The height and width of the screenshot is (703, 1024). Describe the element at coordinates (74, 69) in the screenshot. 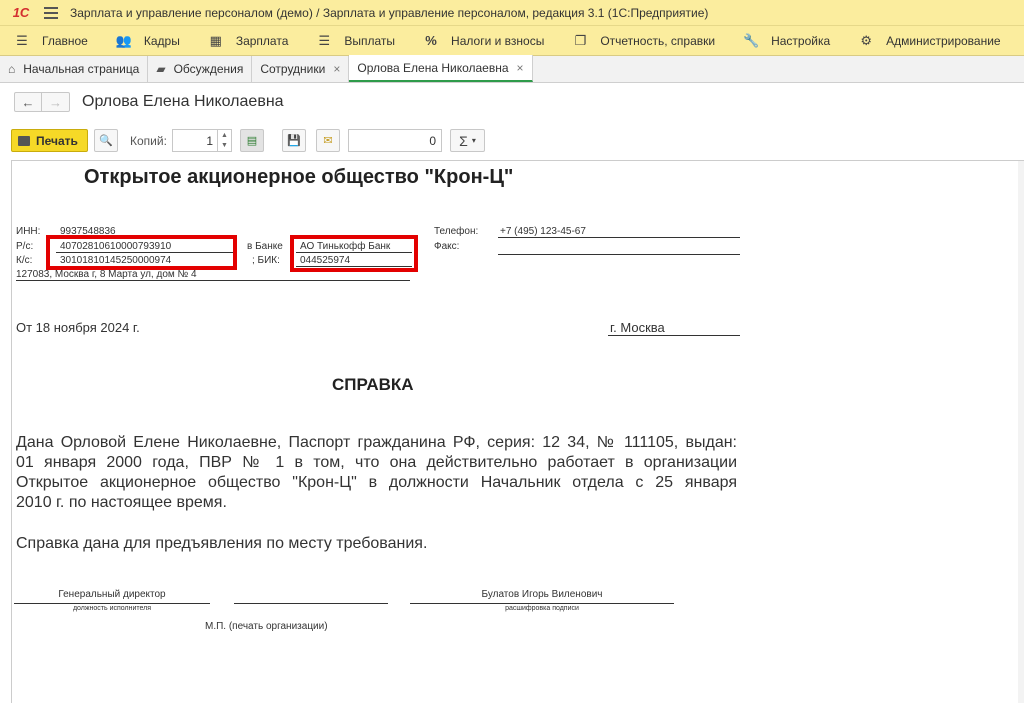

I see `tab-home: ⌂ Начальная страница` at that location.